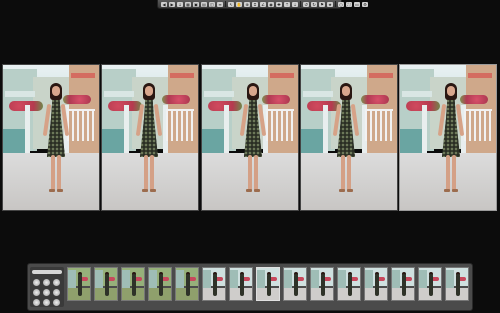 The height and width of the screenshot is (313, 500). Describe the element at coordinates (204, 4) in the screenshot. I see `light-table-icon: ▤` at that location.